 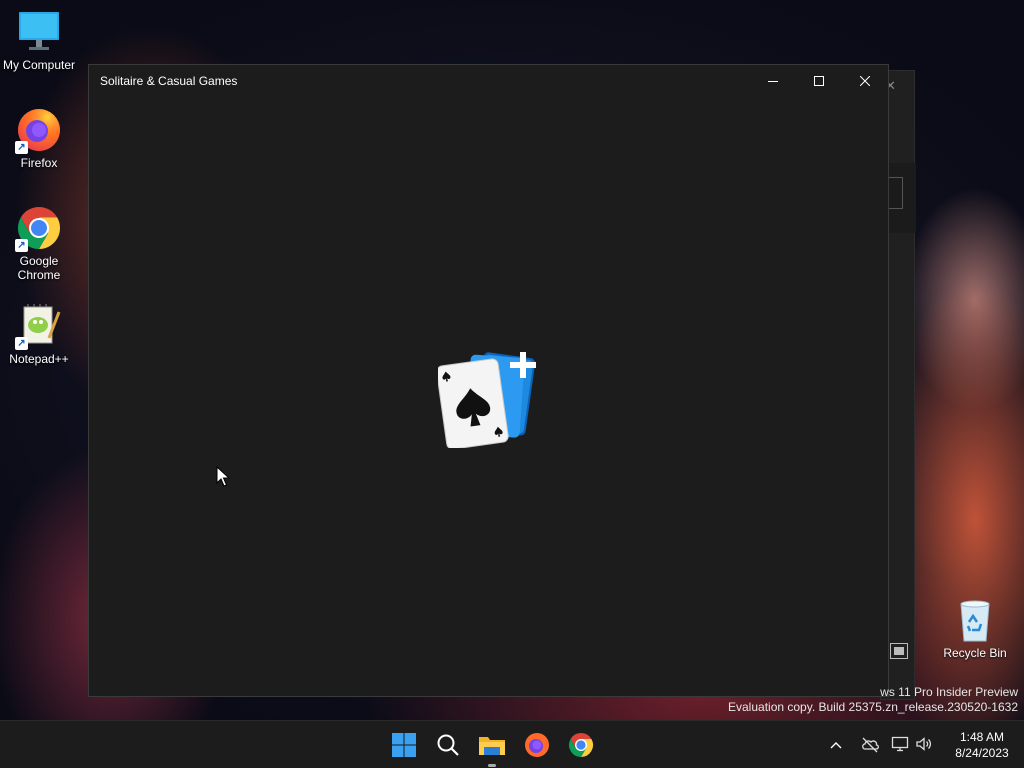 I want to click on chrome-icon, so click(x=581, y=745).